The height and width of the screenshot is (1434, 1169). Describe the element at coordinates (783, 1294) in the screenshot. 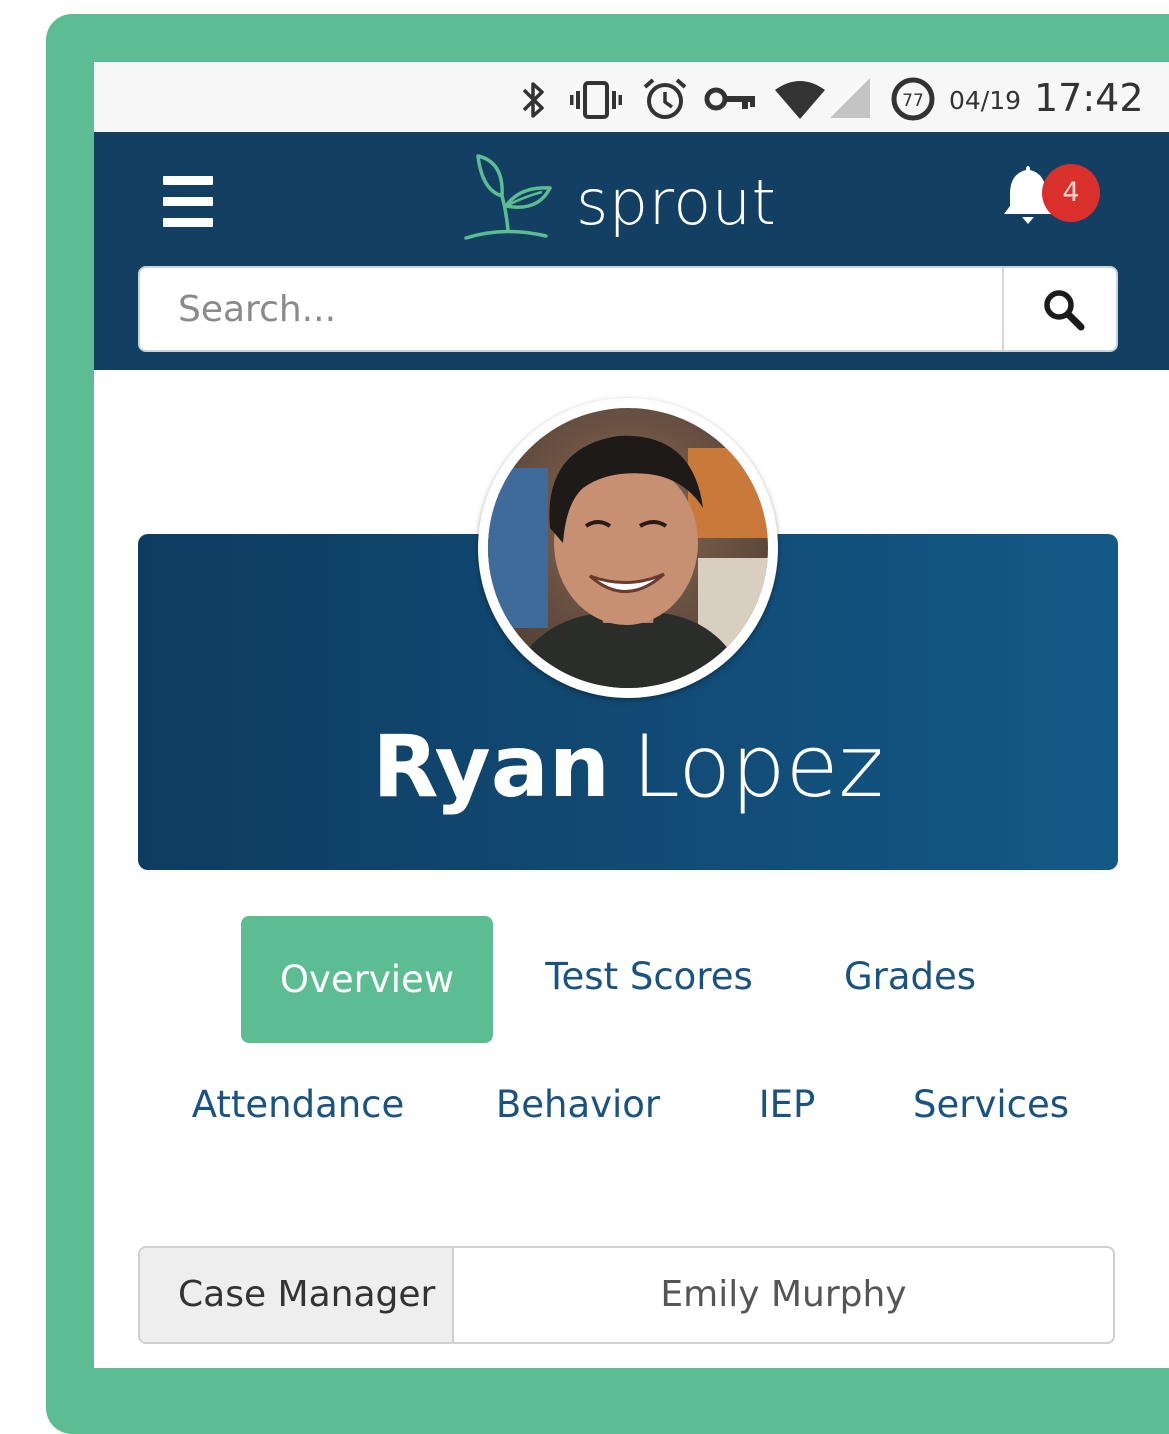

I see `case-manager-value: Emily Murphy` at that location.